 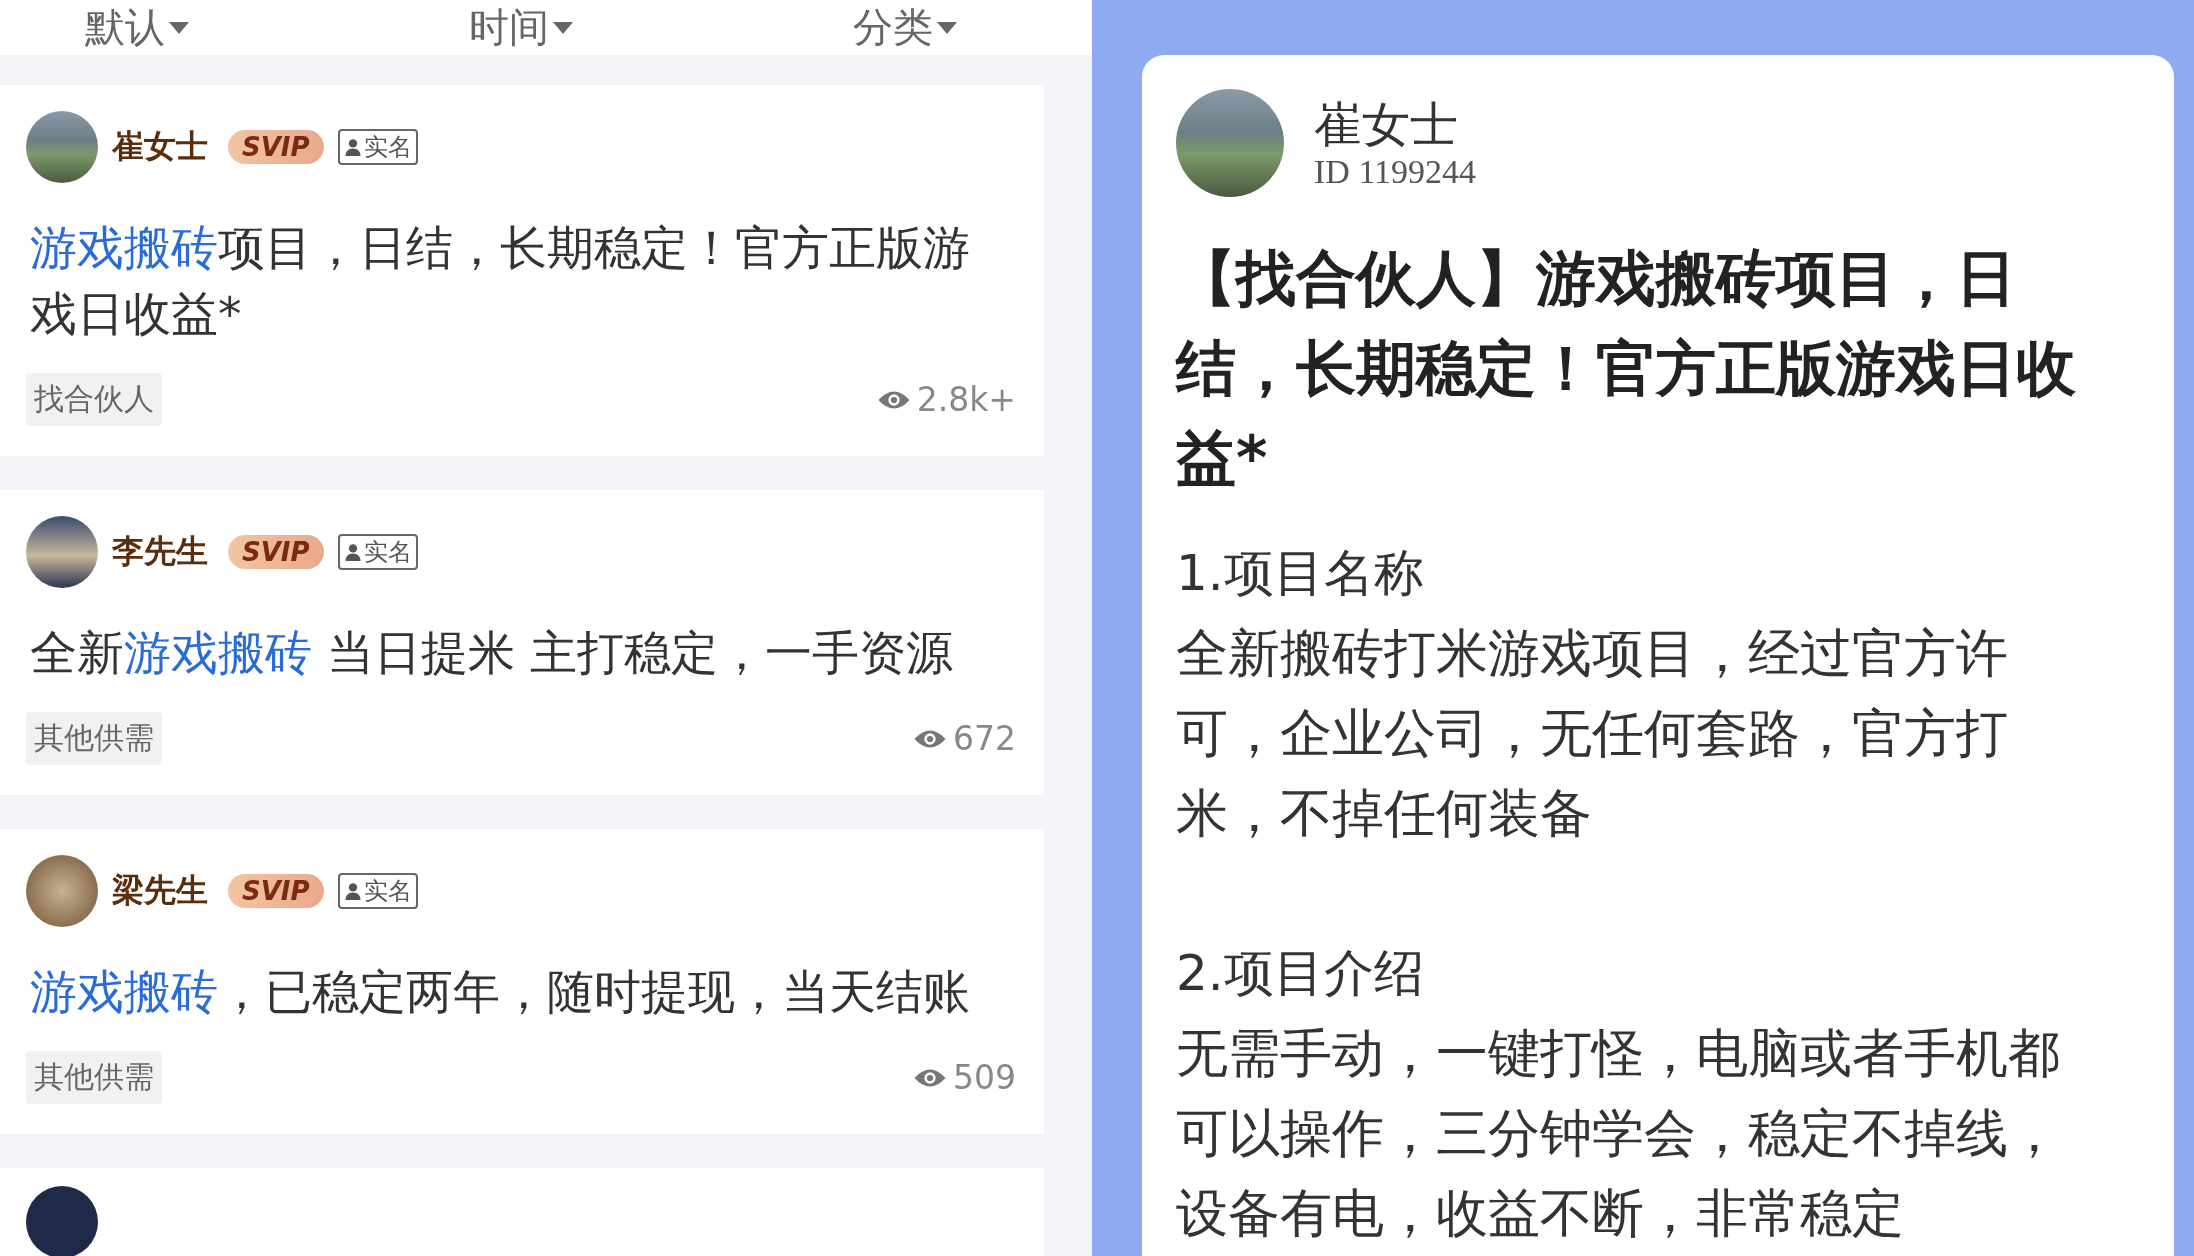 I want to click on post-card: 李先生 SVIP 实名 全新游戏搬砖 当日提米 主打稳定，一手资源 其他供需 672, so click(x=522, y=642).